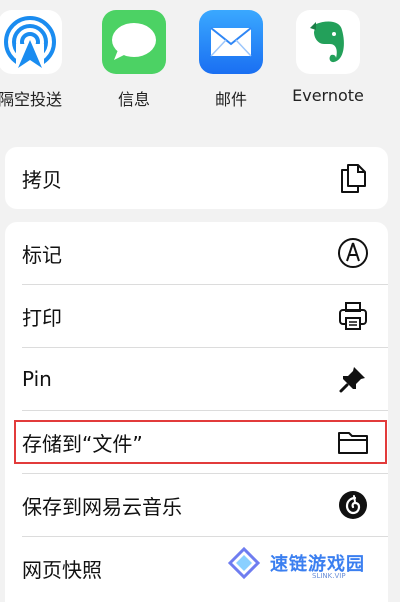 The height and width of the screenshot is (602, 400). Describe the element at coordinates (328, 42) in the screenshot. I see `evernote-icon` at that location.